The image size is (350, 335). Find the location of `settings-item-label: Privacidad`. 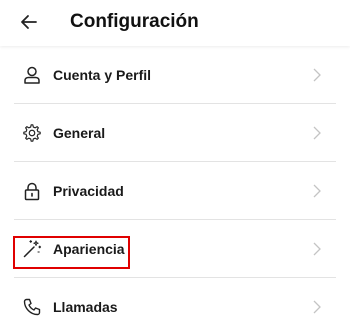

settings-item-label: Privacidad is located at coordinates (88, 191).